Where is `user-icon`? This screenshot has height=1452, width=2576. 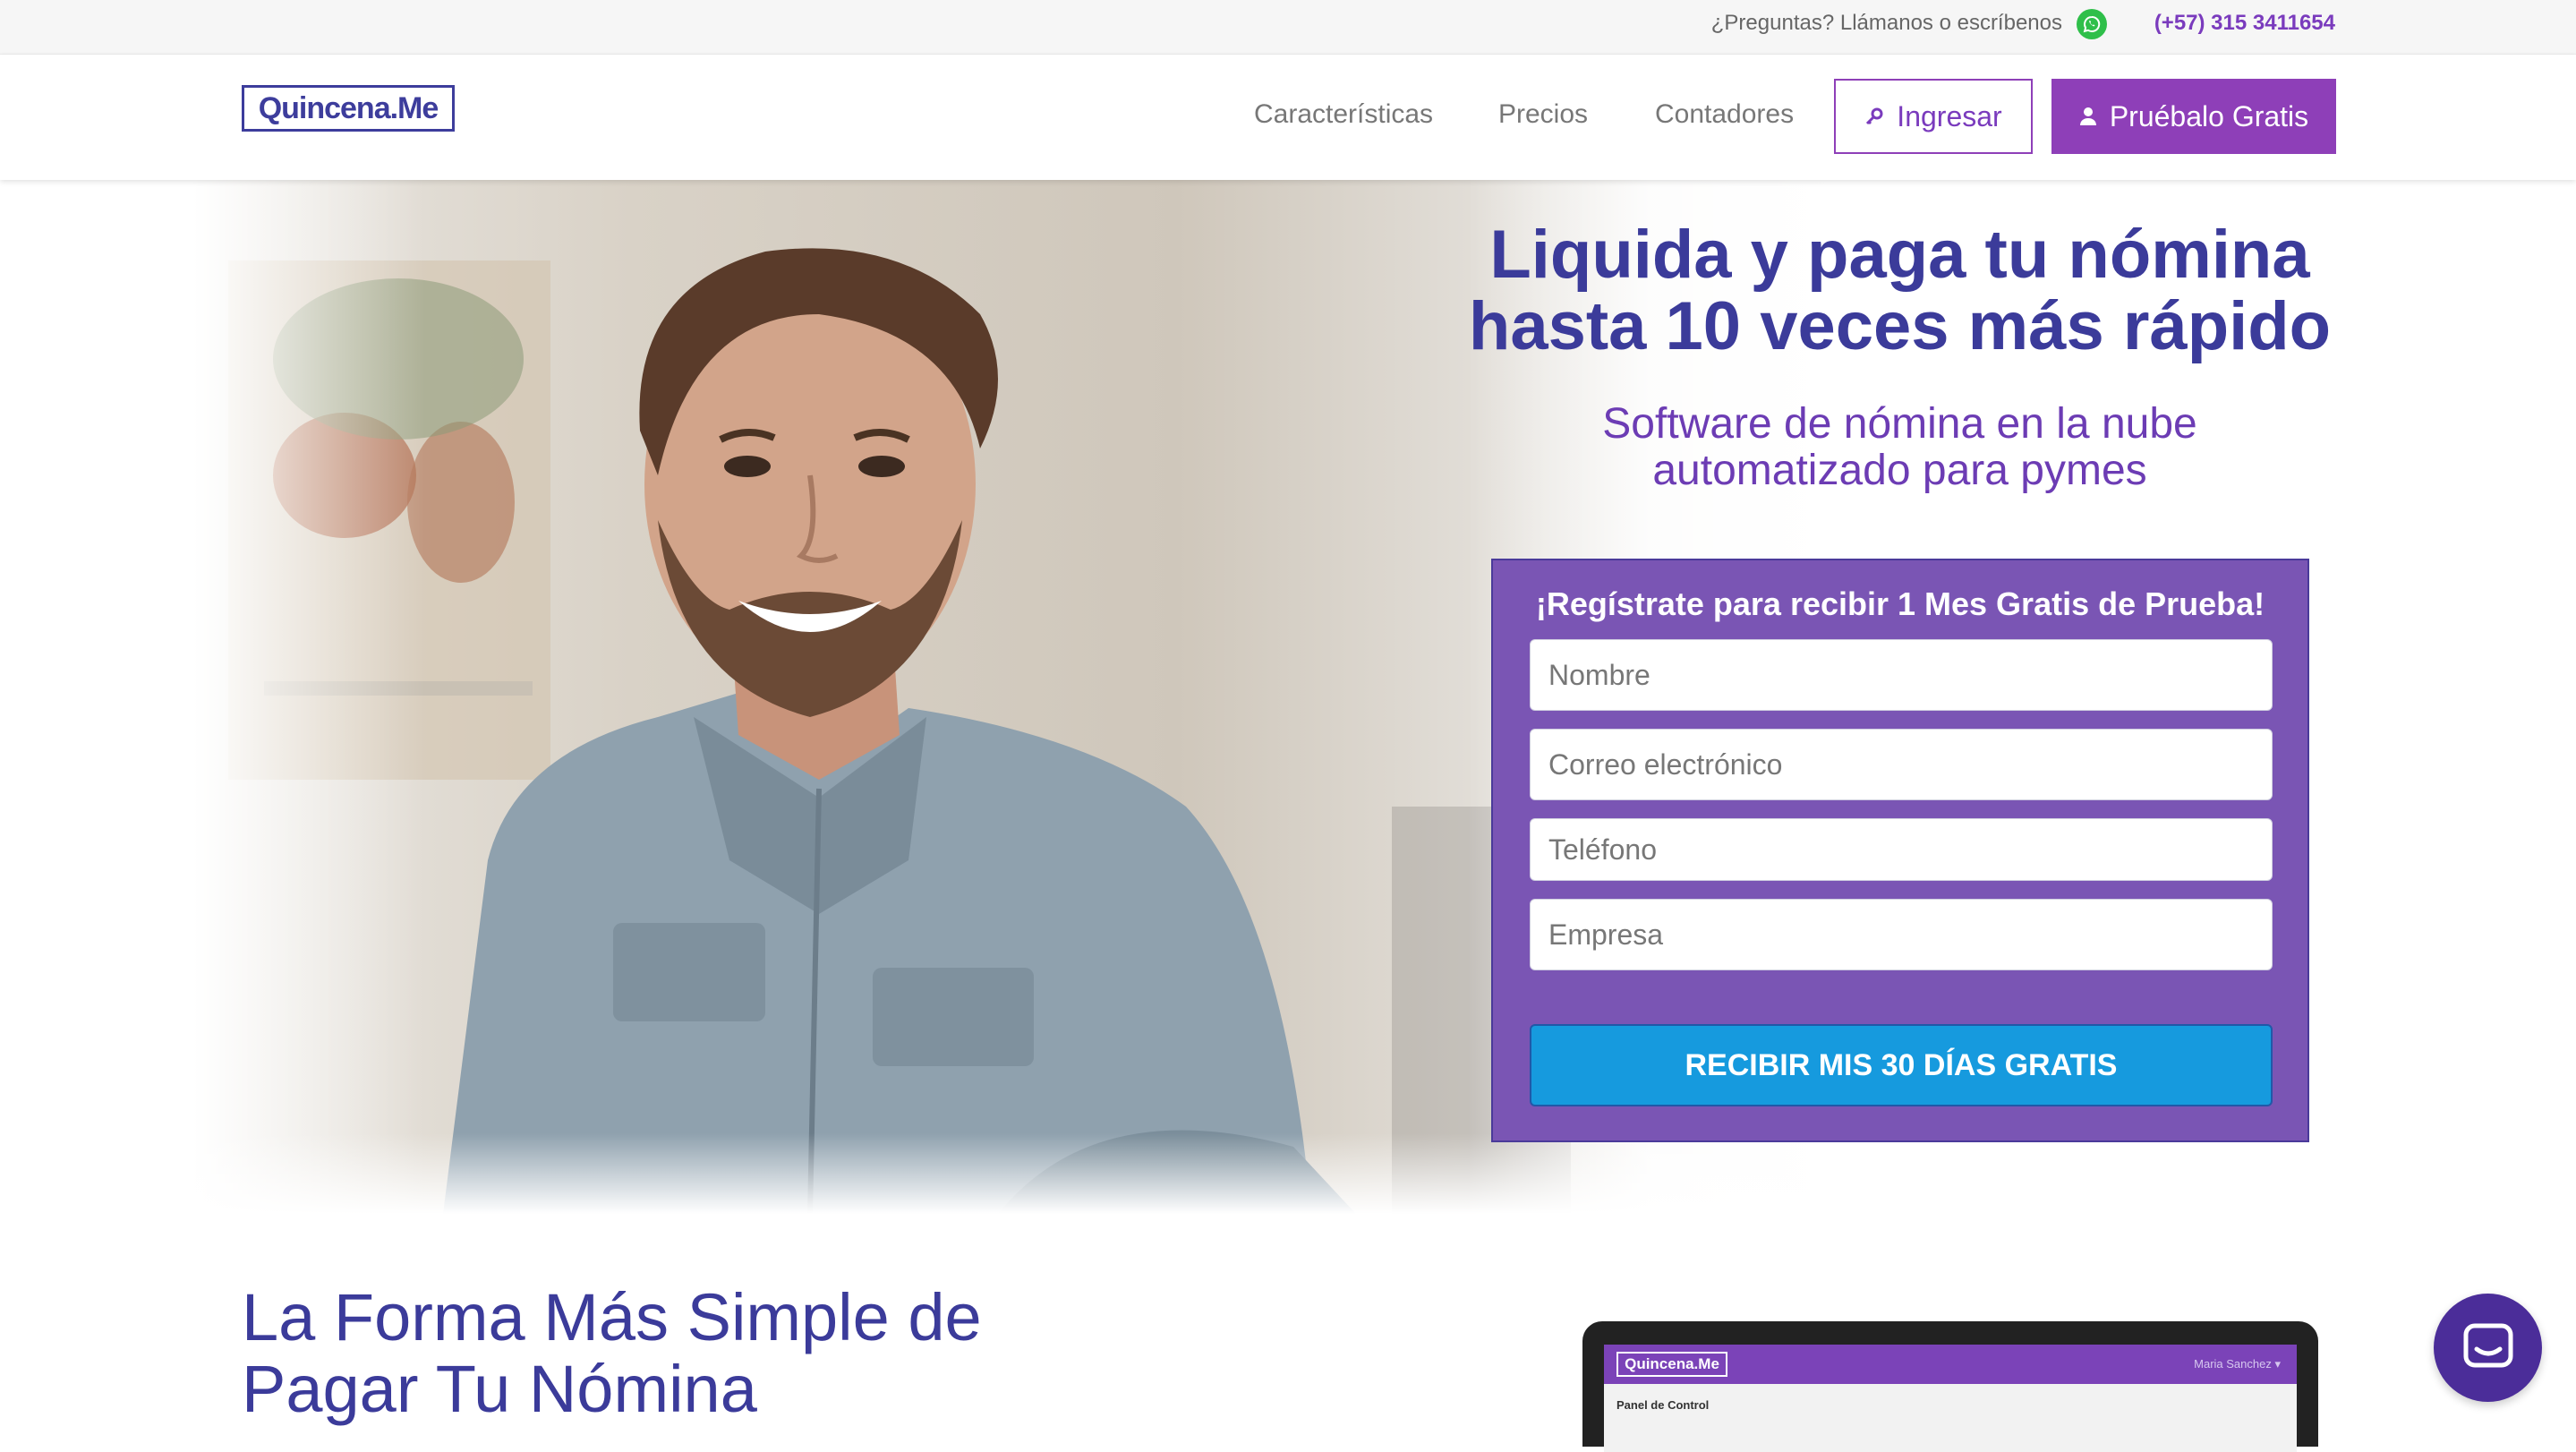 user-icon is located at coordinates (2087, 116).